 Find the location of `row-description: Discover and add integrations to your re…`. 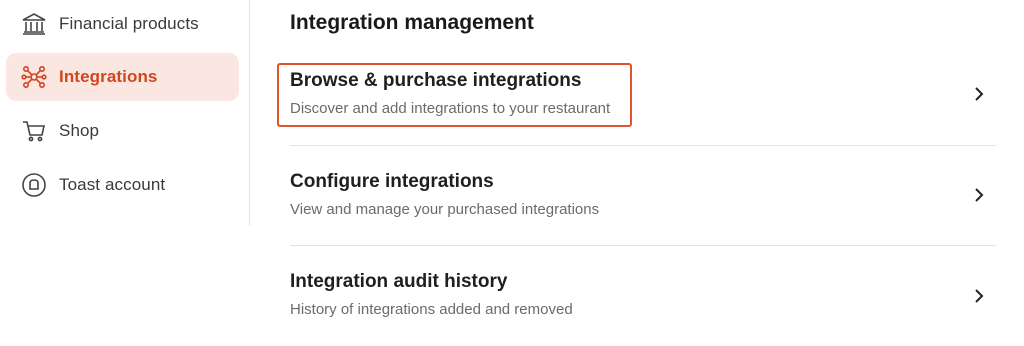

row-description: Discover and add integrations to your re… is located at coordinates (450, 108).